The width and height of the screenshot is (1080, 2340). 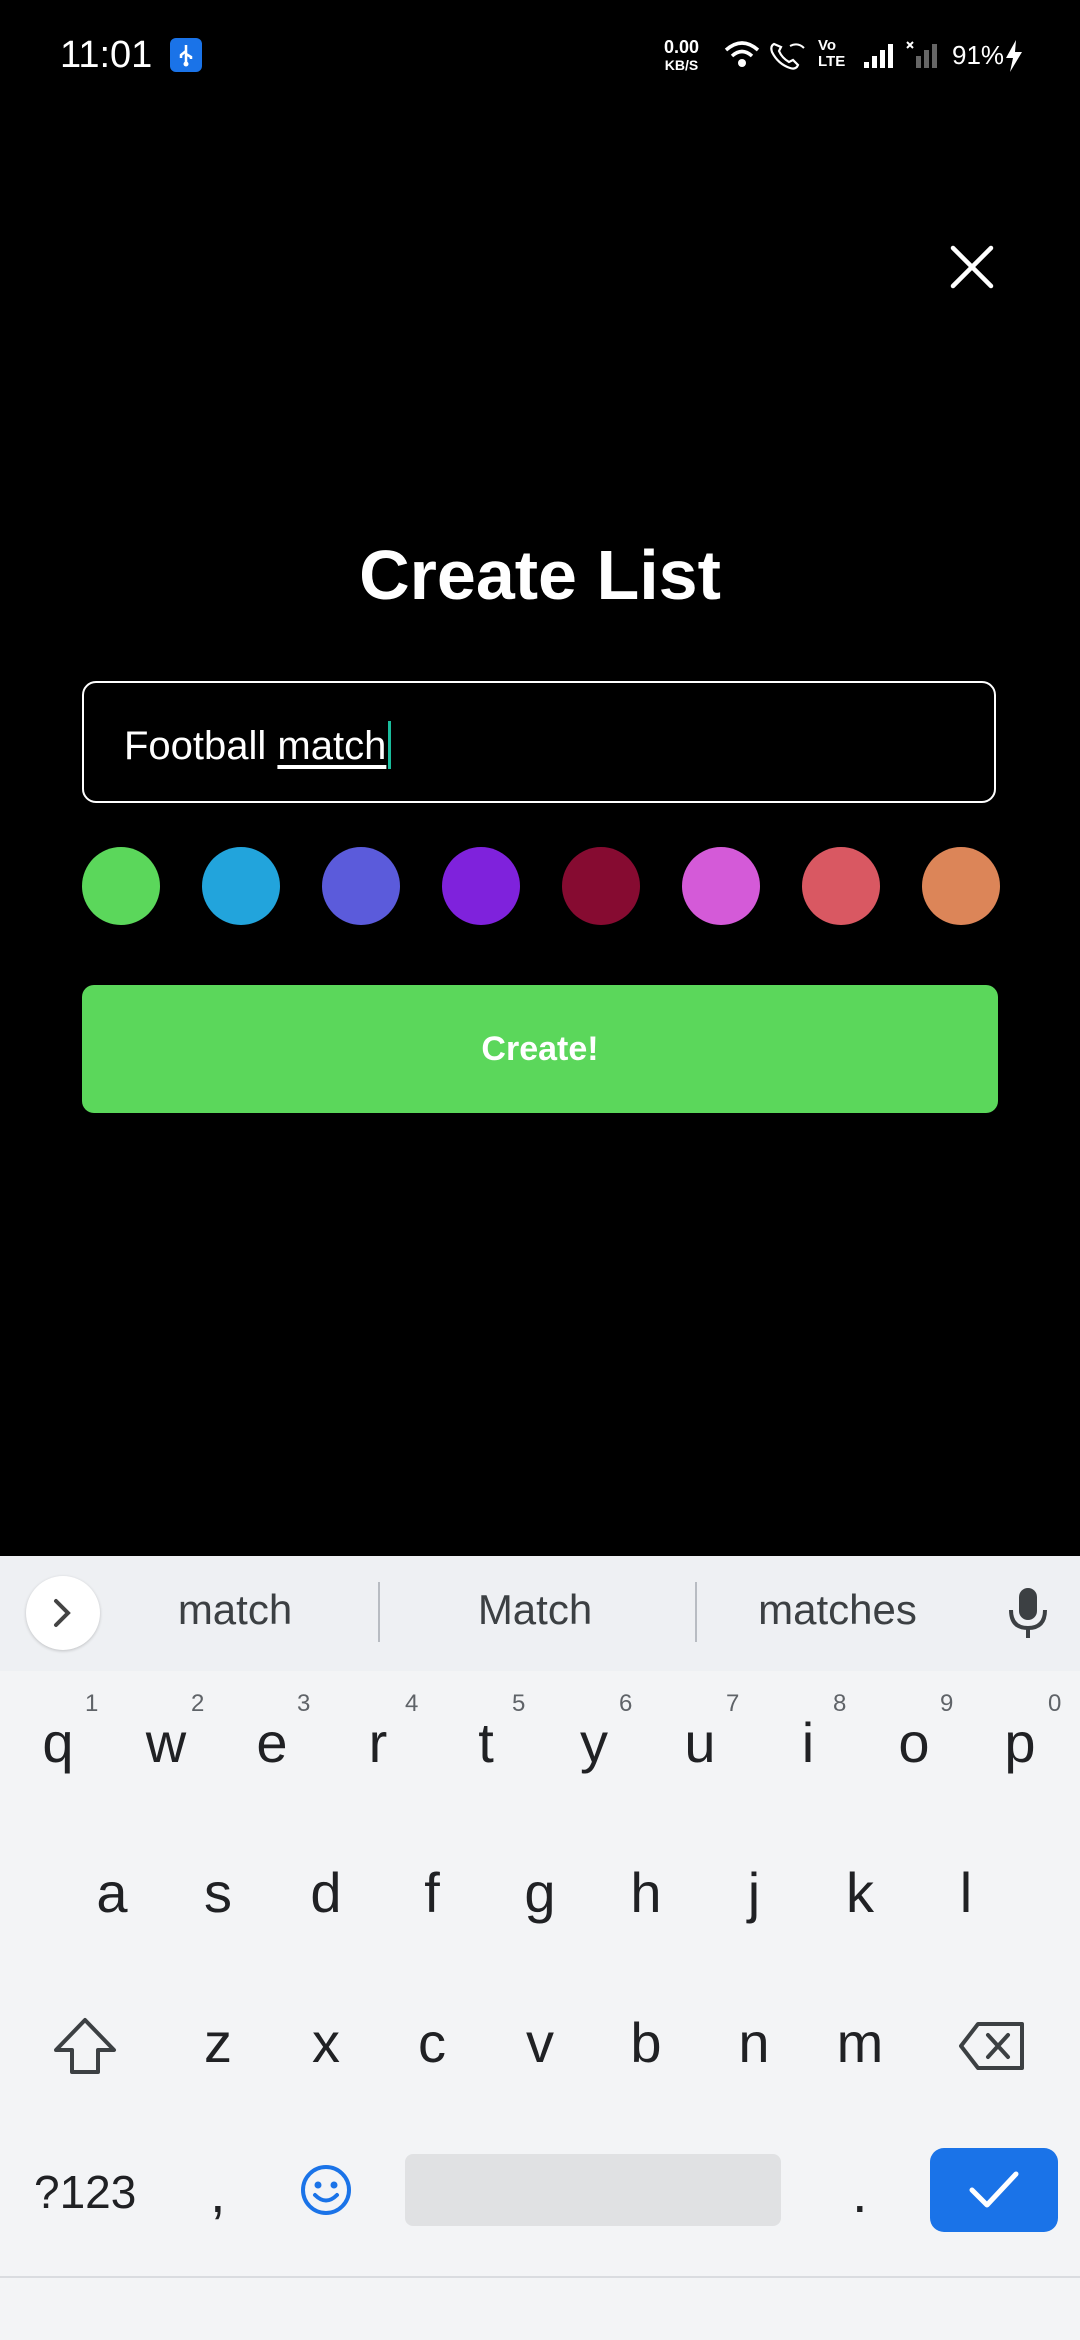 I want to click on suggestion-bar: match Match matches, so click(x=540, y=1613).